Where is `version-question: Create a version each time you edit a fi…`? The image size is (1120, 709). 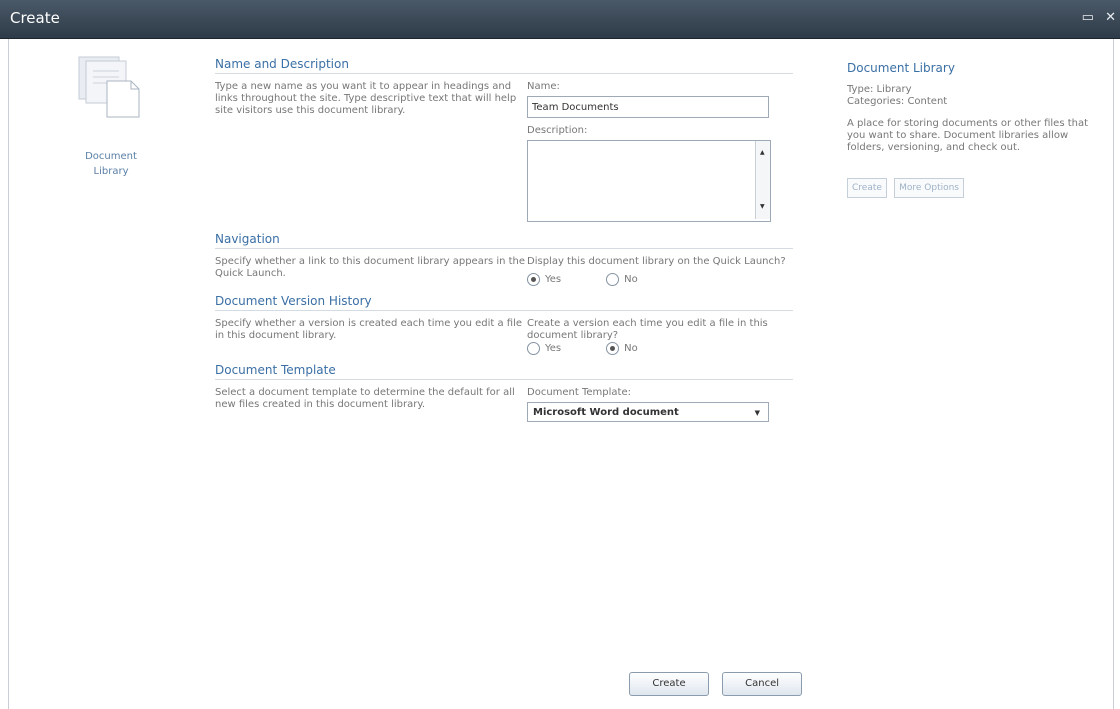
version-question: Create a version each time you edit a fi… is located at coordinates (647, 329).